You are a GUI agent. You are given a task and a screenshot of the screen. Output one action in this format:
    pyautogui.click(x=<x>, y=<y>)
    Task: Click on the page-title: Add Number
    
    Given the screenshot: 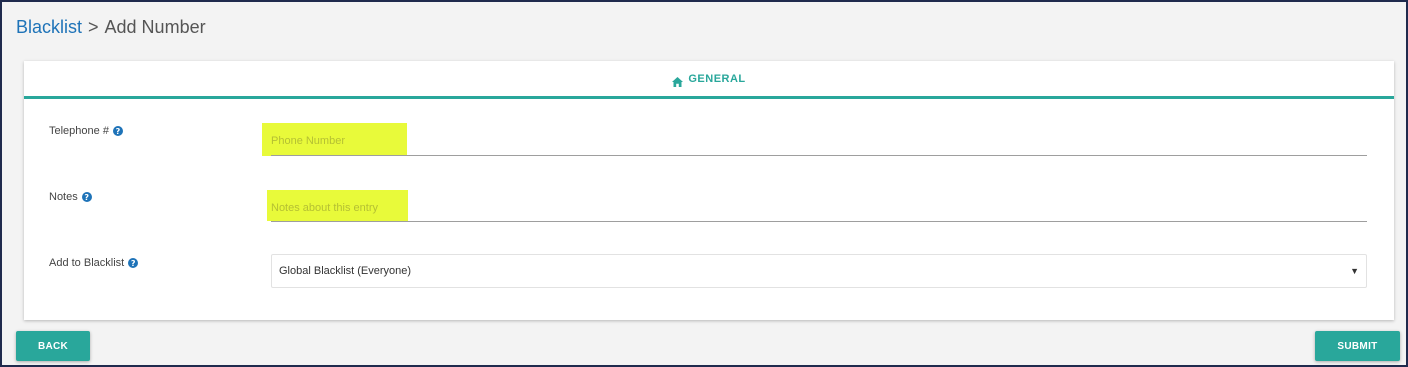 What is the action you would take?
    pyautogui.click(x=155, y=27)
    